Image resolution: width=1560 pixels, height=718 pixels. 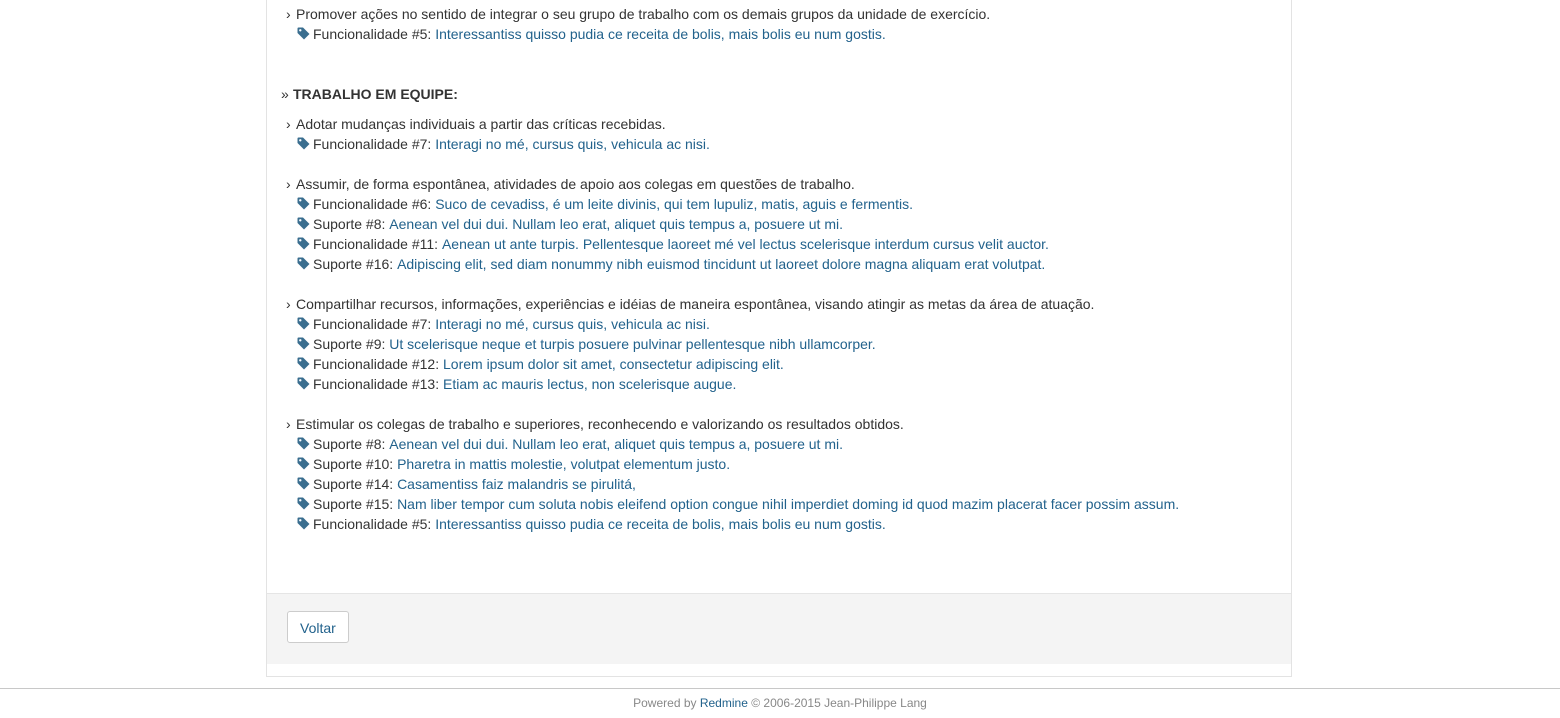 I want to click on footer-copyright: © 2006-2015 Jean-Philippe Lang, so click(x=839, y=703).